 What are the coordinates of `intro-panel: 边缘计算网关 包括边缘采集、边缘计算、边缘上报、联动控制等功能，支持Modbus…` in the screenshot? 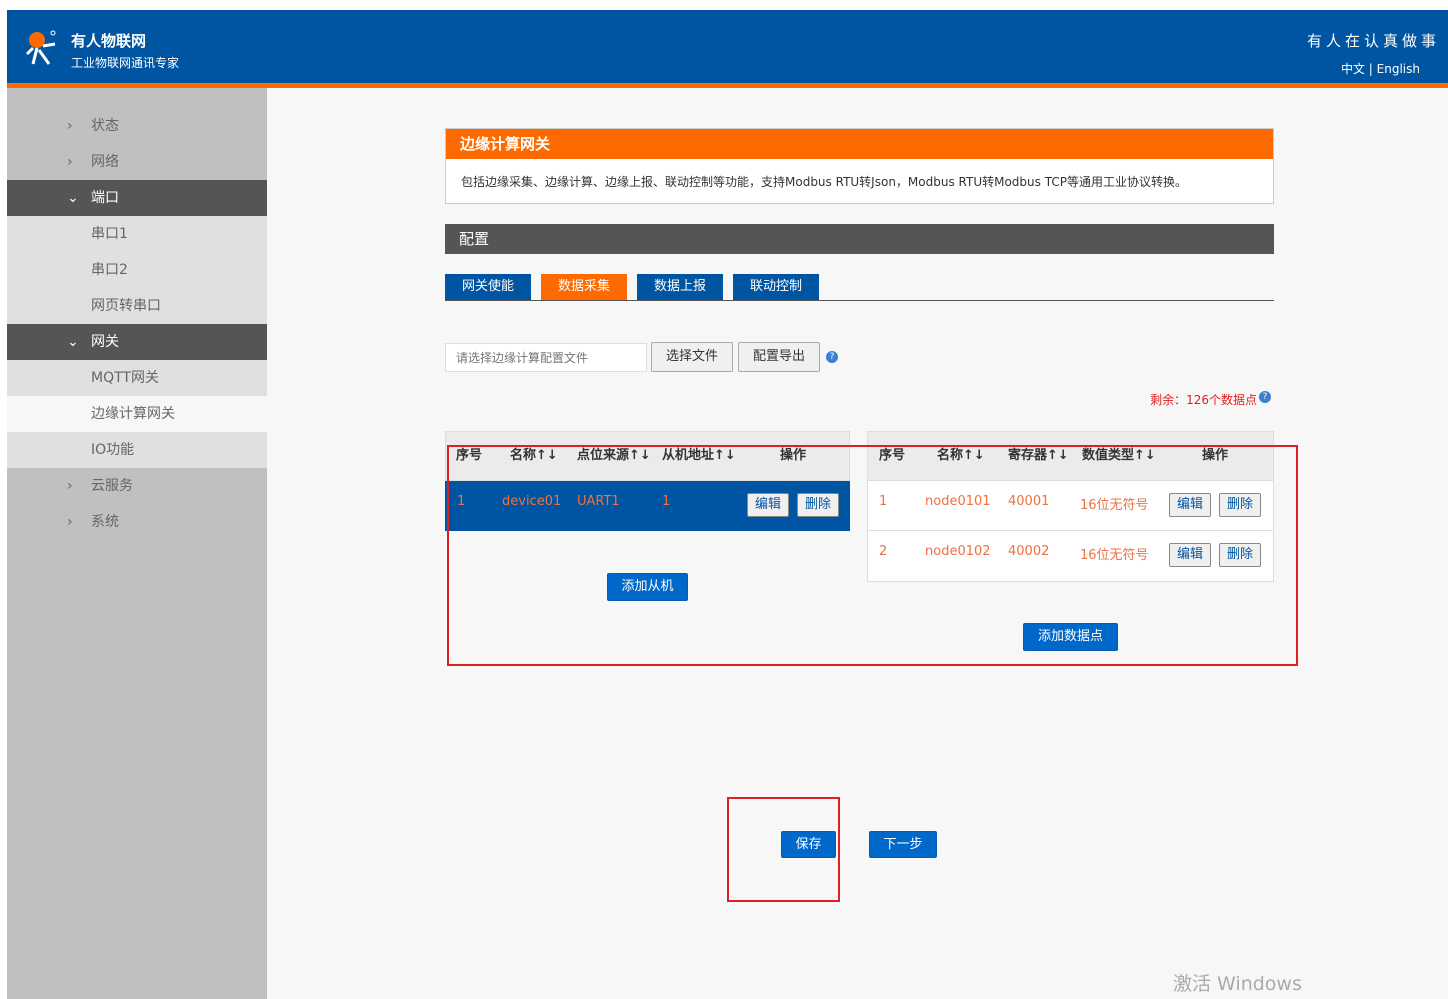 It's located at (859, 166).